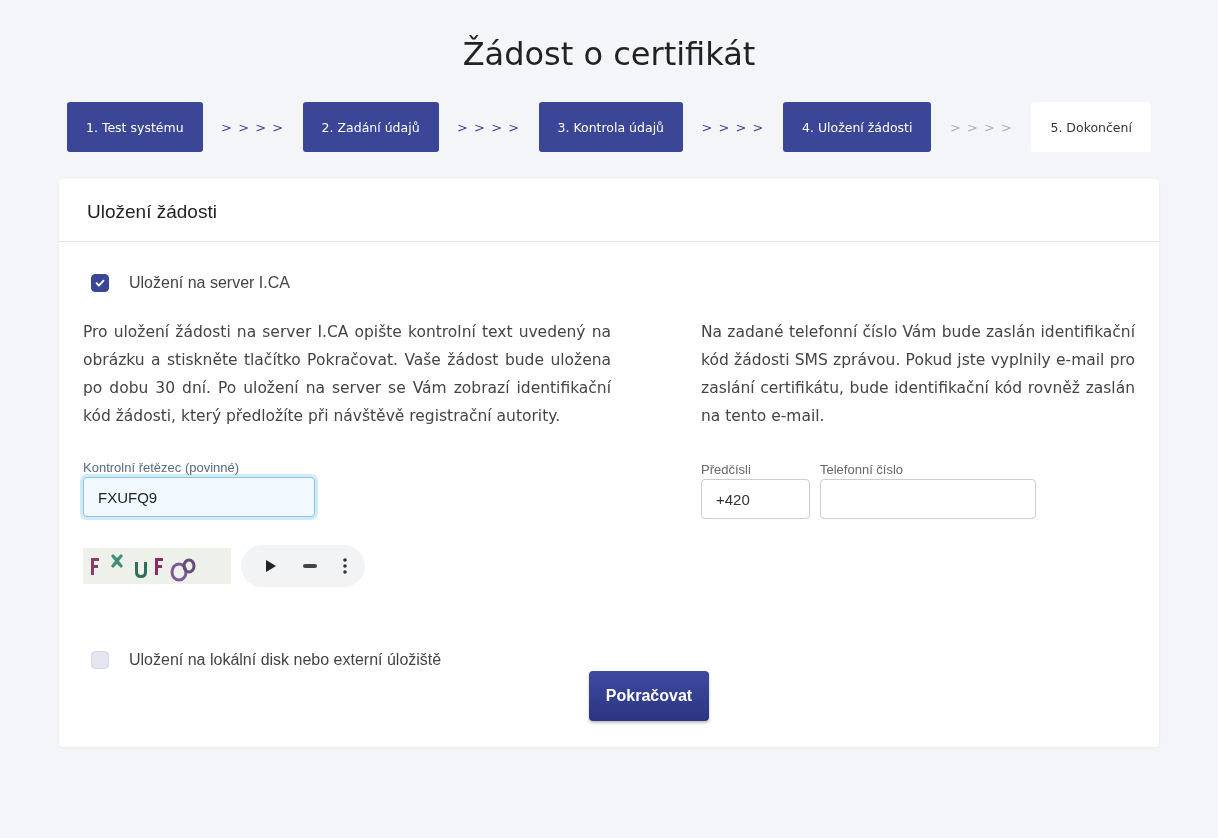 The width and height of the screenshot is (1218, 838). Describe the element at coordinates (209, 283) in the screenshot. I see `checkbox-label: Uložení na server I.CA` at that location.